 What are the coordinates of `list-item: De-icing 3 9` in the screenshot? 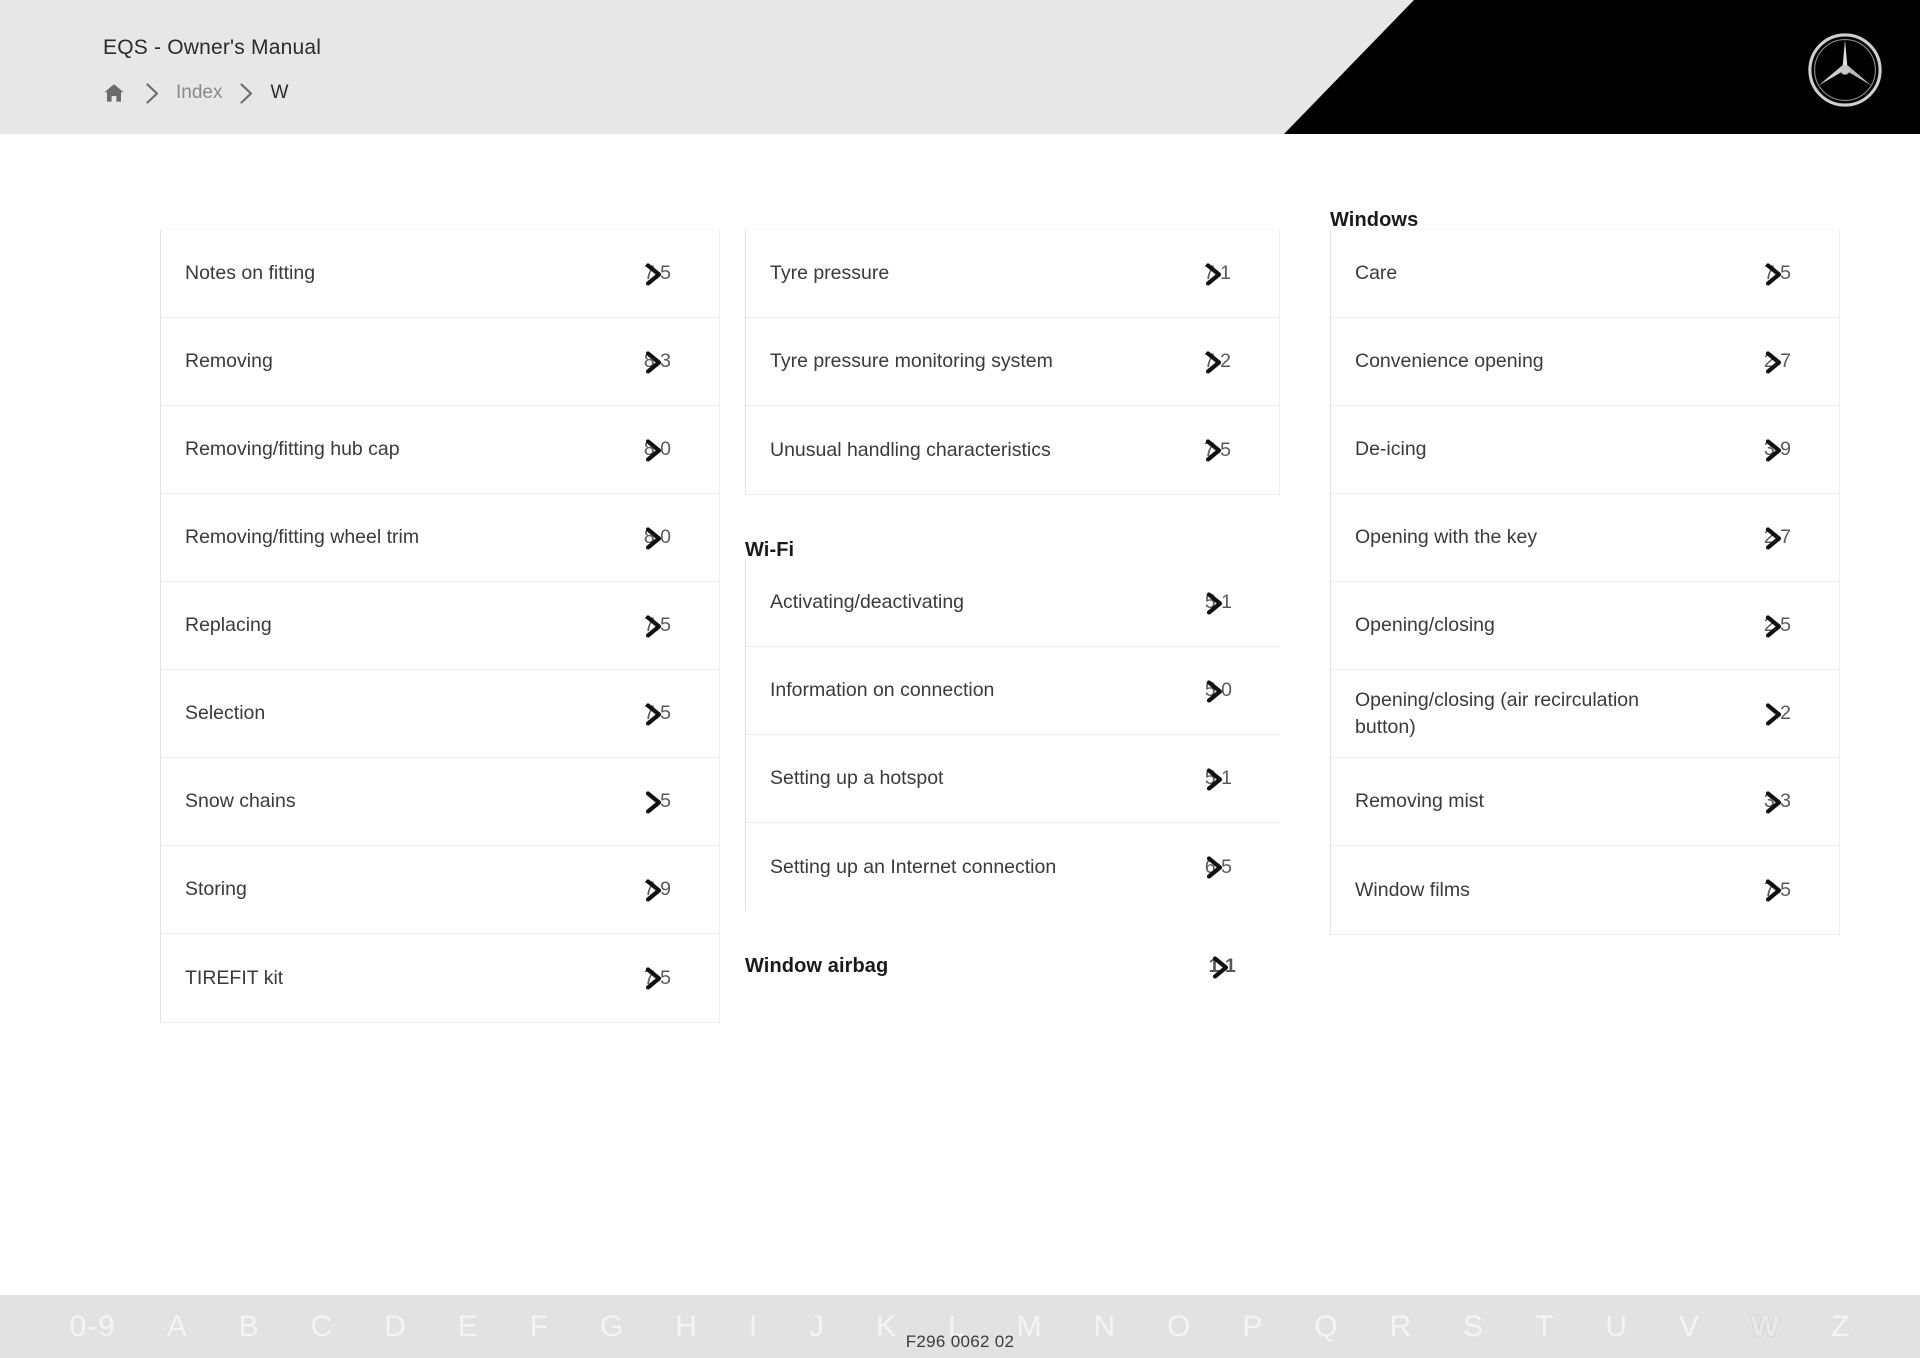 It's located at (1585, 450).